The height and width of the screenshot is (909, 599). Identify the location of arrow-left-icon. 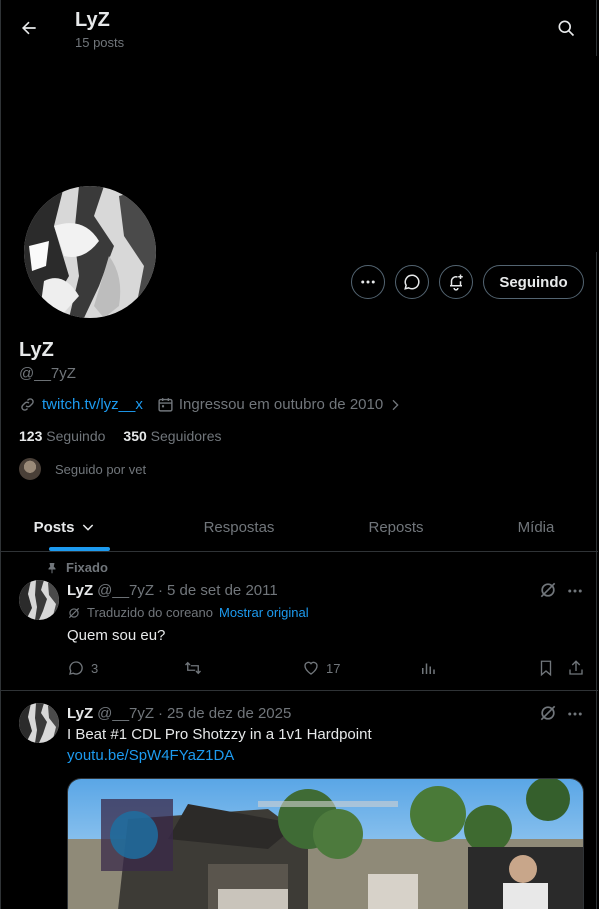
(29, 28).